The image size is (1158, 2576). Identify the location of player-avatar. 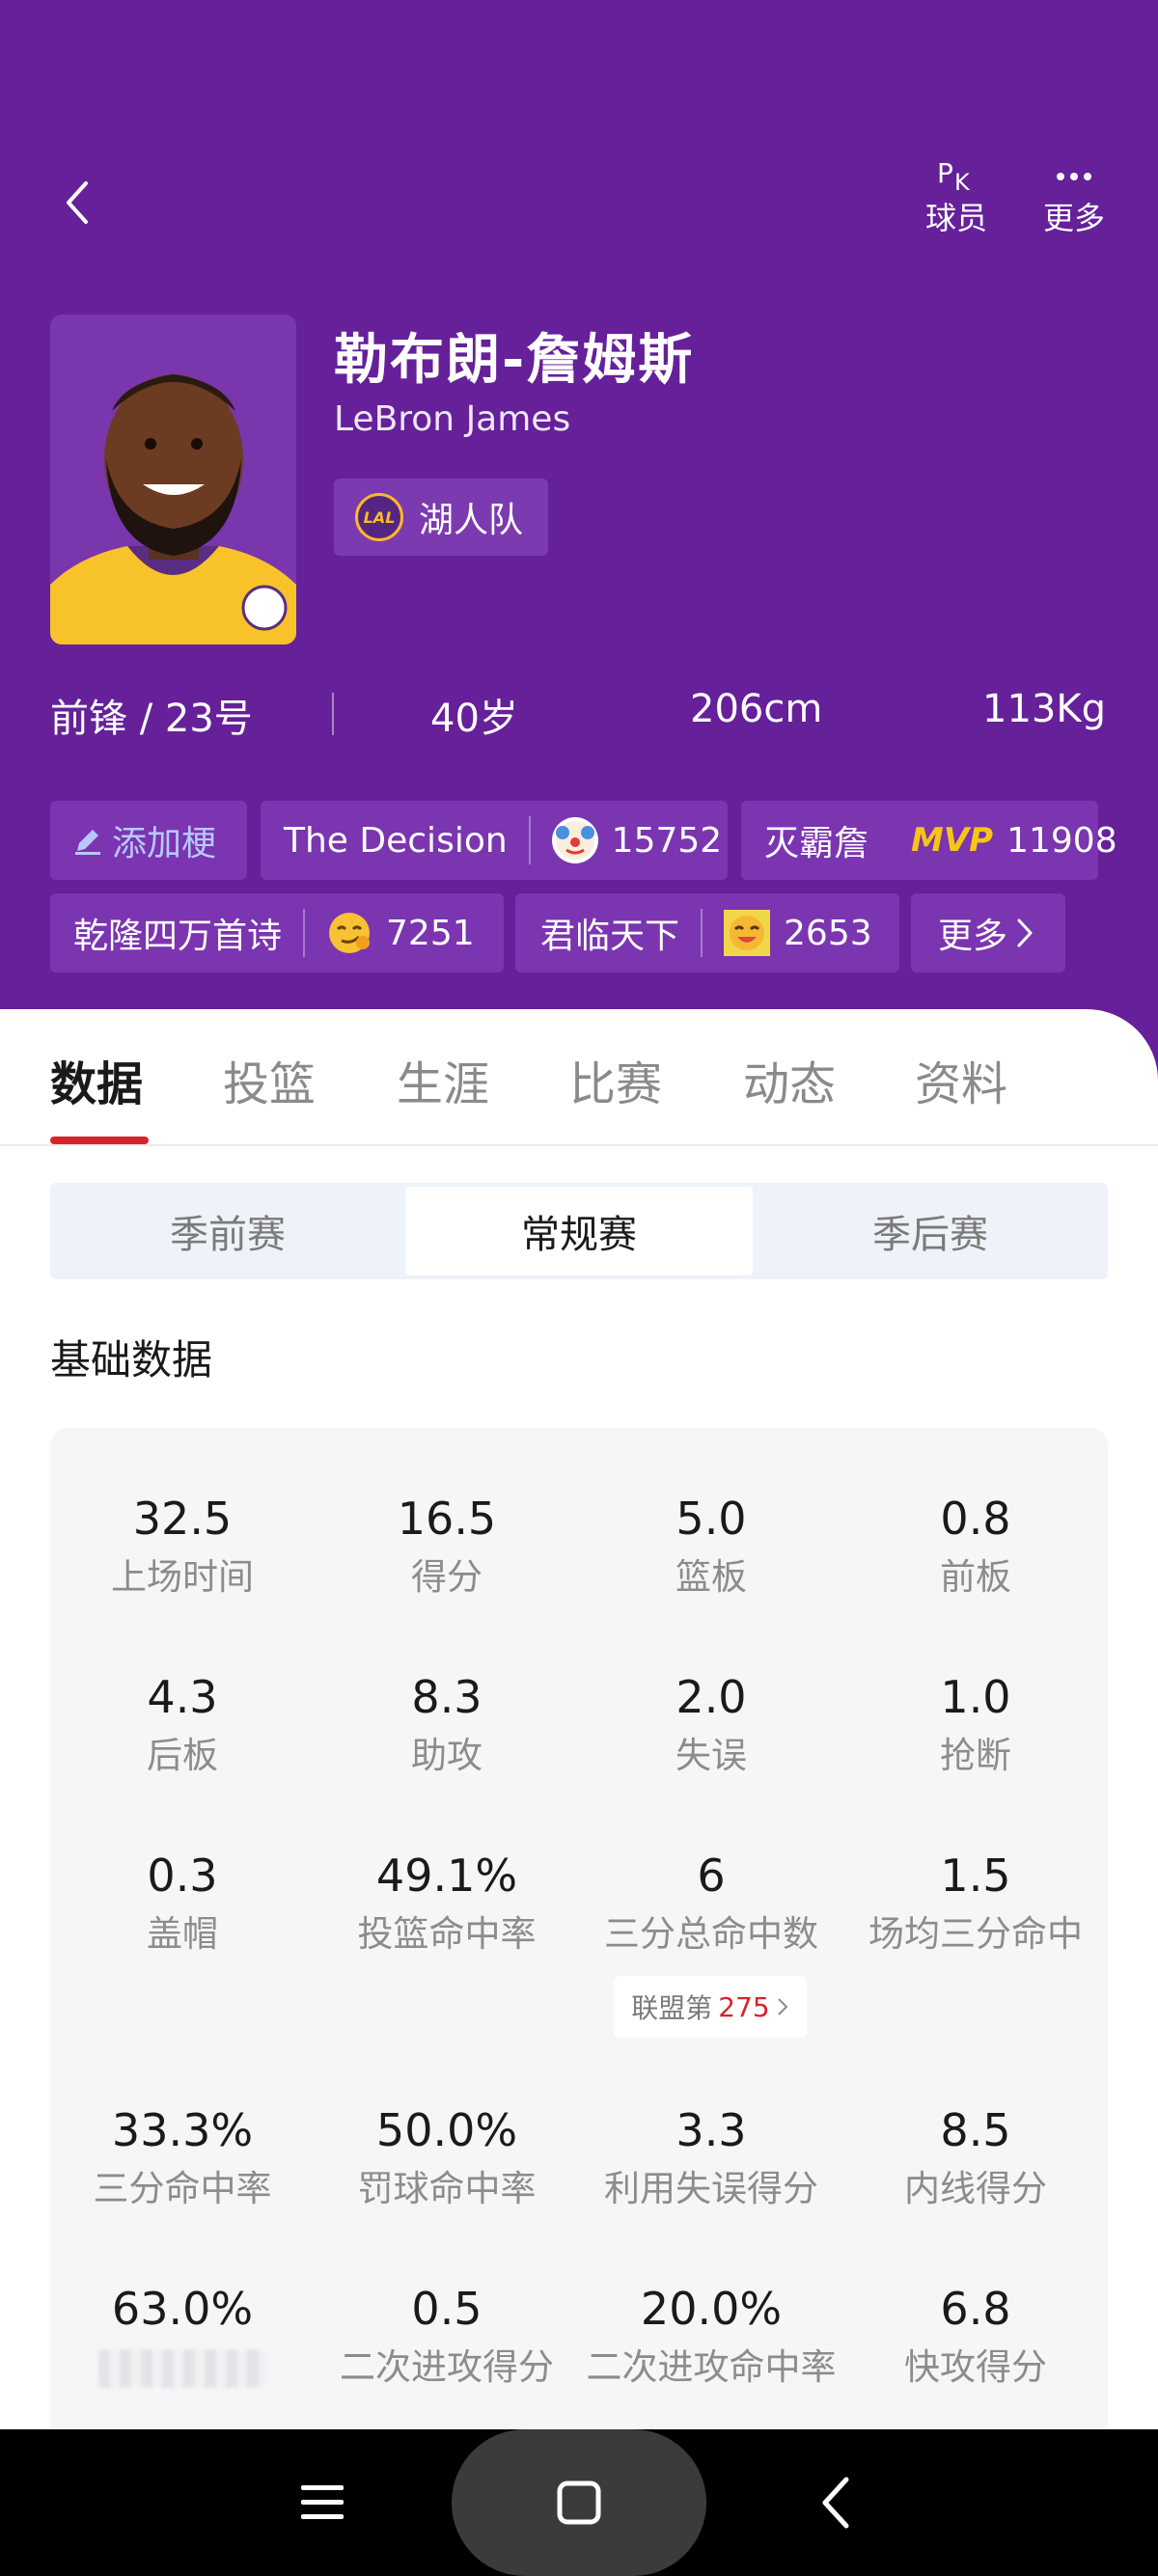
(173, 480).